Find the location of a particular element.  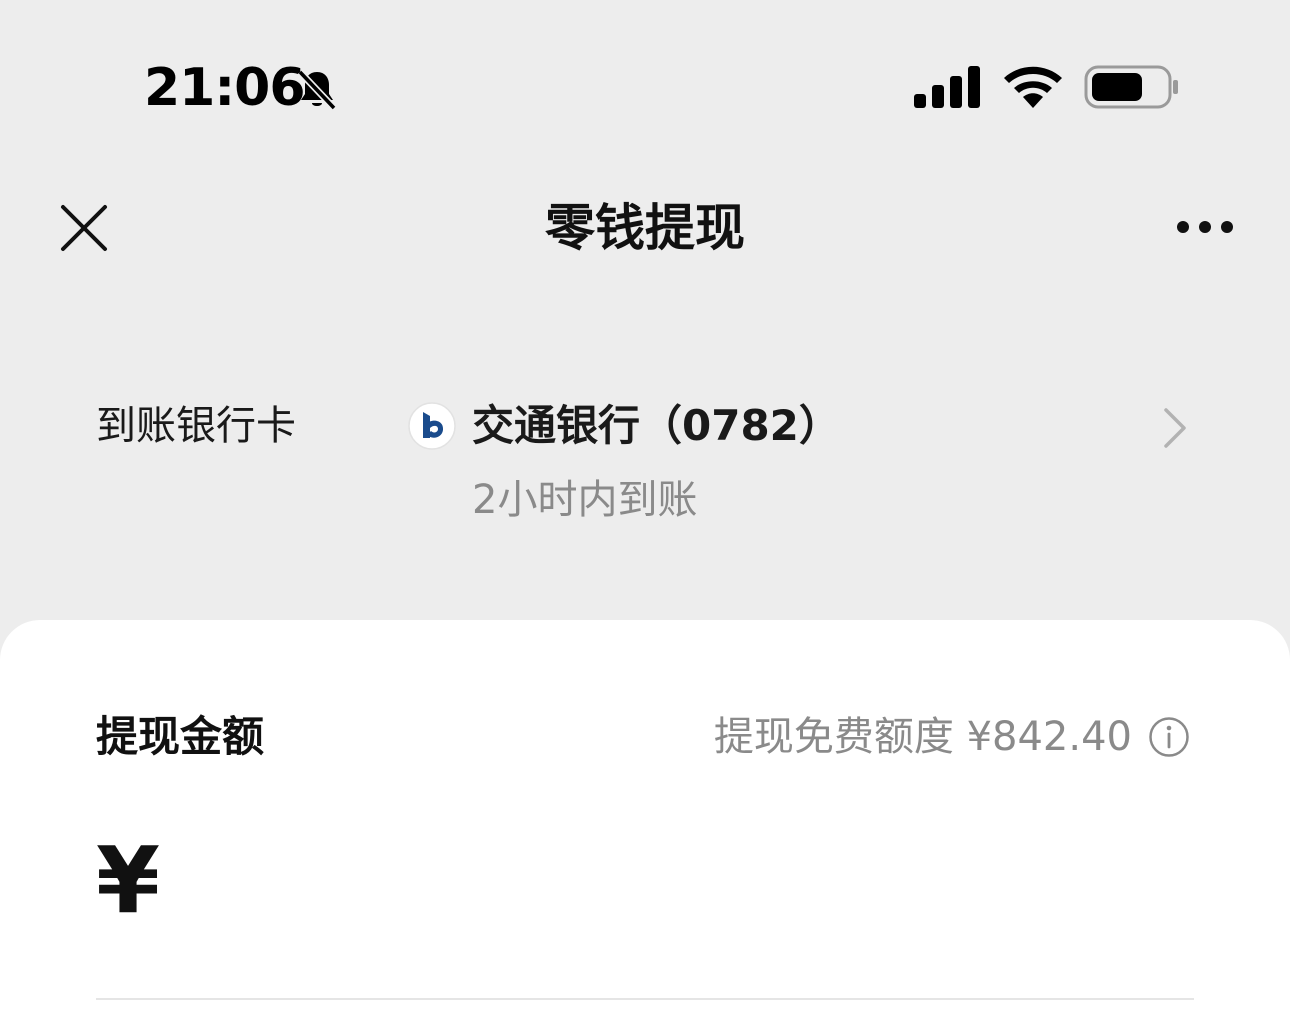

arrival-time-text: 2小时内到账 is located at coordinates (585, 500).